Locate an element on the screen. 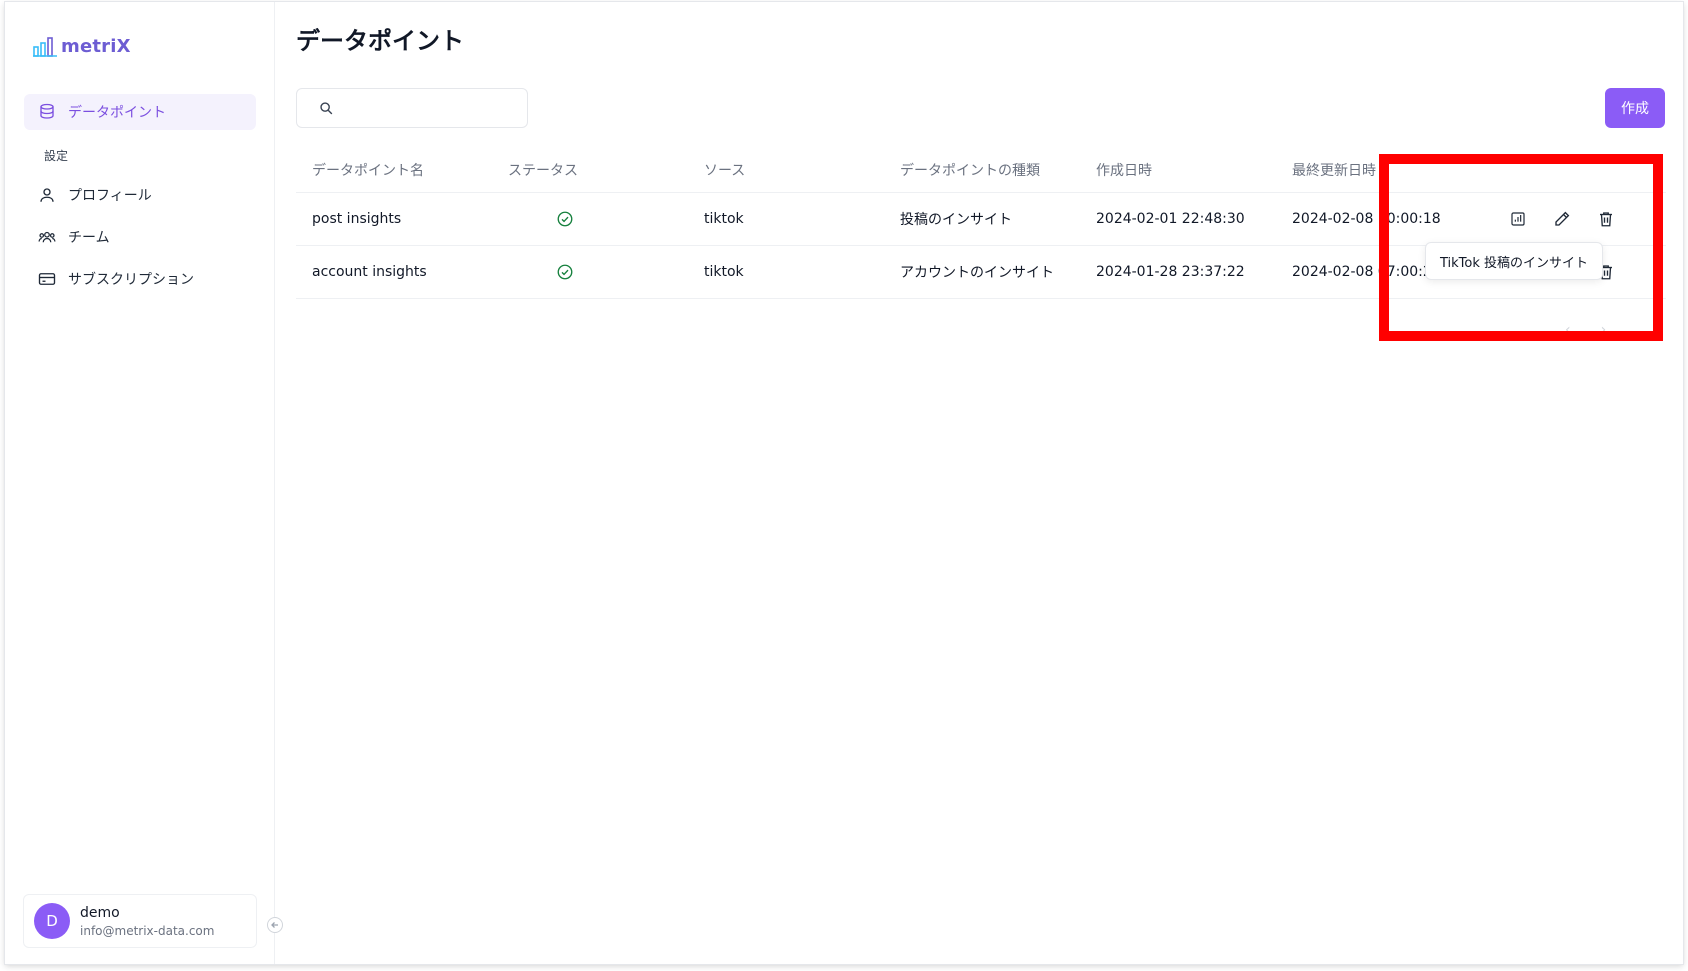 This screenshot has width=1688, height=971. chart-icon is located at coordinates (1518, 219).